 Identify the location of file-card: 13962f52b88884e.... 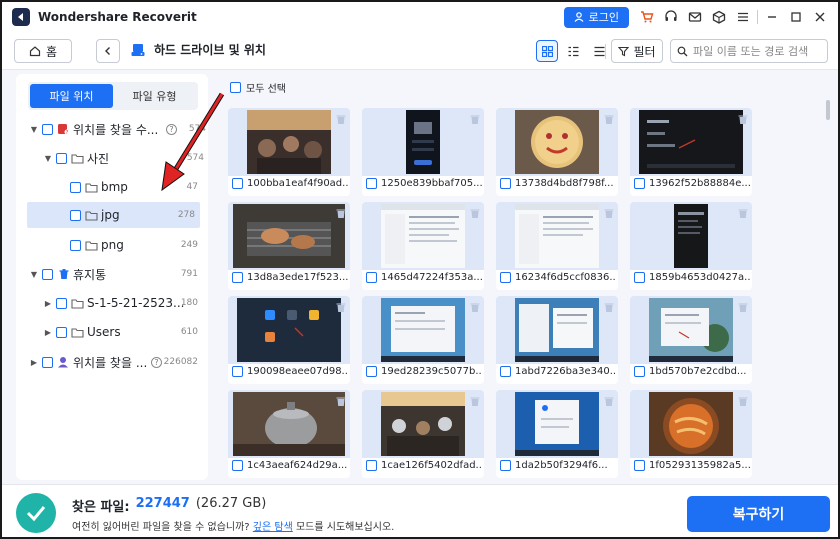
(691, 152).